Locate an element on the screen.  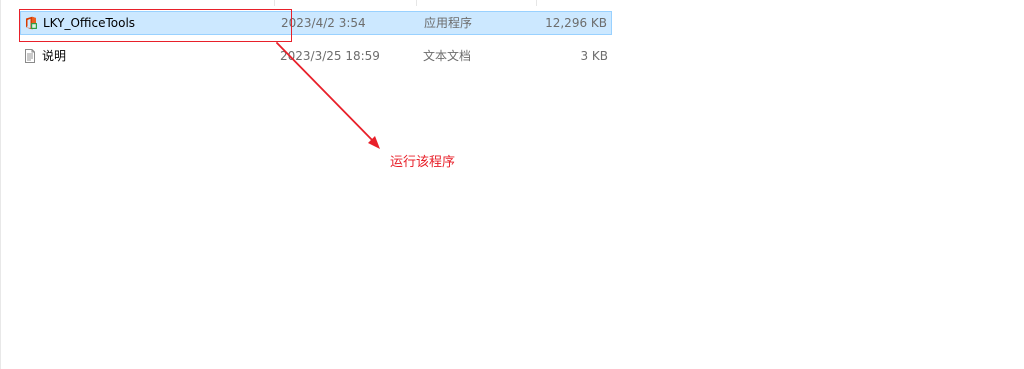
annotation-arrow is located at coordinates (328, 95).